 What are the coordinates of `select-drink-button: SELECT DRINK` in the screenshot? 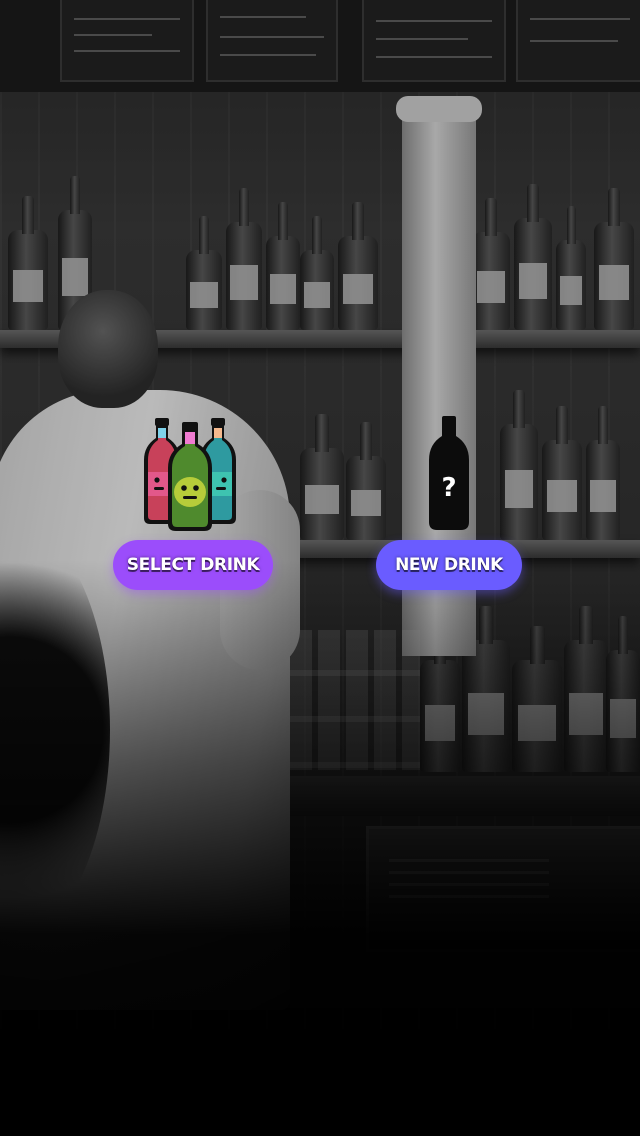 It's located at (193, 565).